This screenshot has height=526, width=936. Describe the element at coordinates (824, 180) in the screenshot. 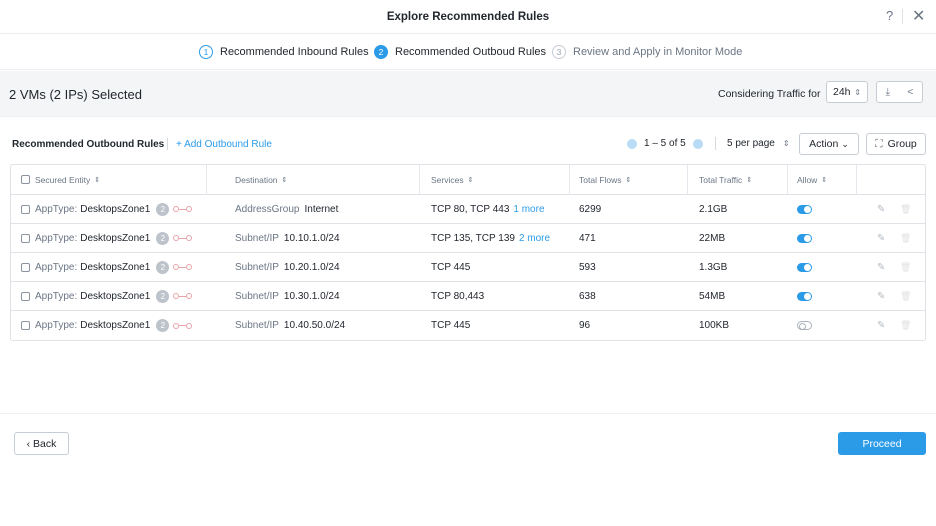

I see `sort-icon: ⇕` at that location.